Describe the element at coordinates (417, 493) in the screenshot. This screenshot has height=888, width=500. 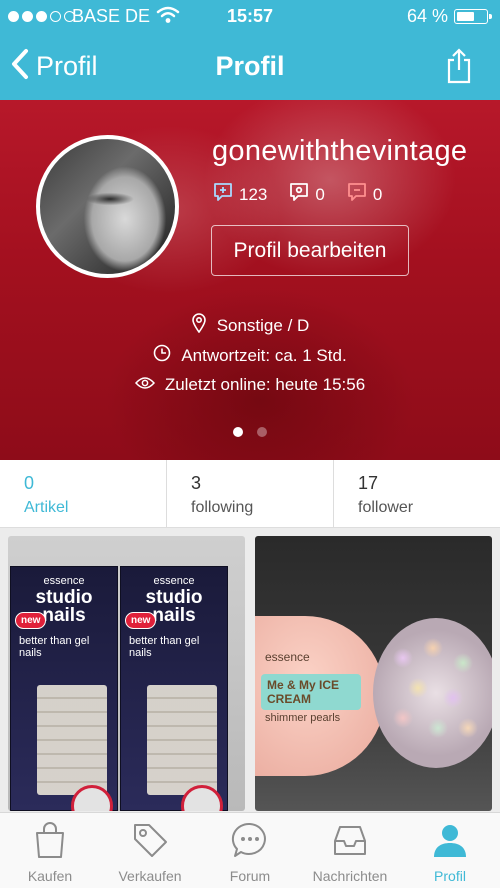
I see `follower-tab: 17 follower` at that location.